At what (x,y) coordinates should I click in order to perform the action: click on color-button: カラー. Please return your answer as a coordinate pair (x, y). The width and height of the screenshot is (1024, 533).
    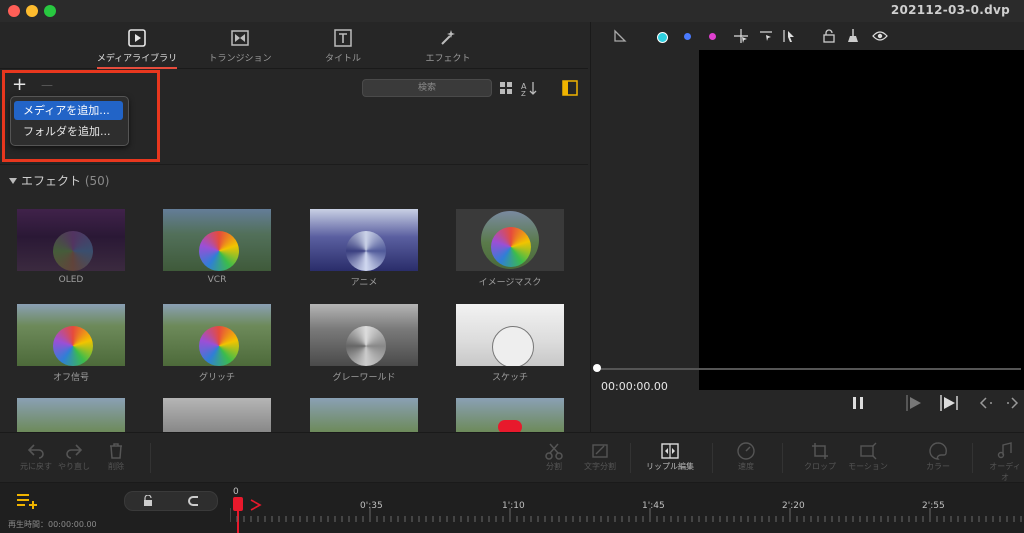
    Looking at the image, I should click on (938, 456).